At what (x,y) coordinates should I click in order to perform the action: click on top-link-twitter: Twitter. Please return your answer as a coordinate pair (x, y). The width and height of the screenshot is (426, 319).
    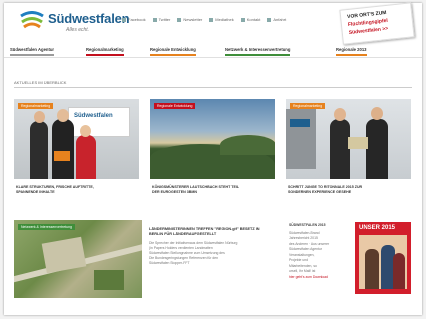
    Looking at the image, I should click on (161, 19).